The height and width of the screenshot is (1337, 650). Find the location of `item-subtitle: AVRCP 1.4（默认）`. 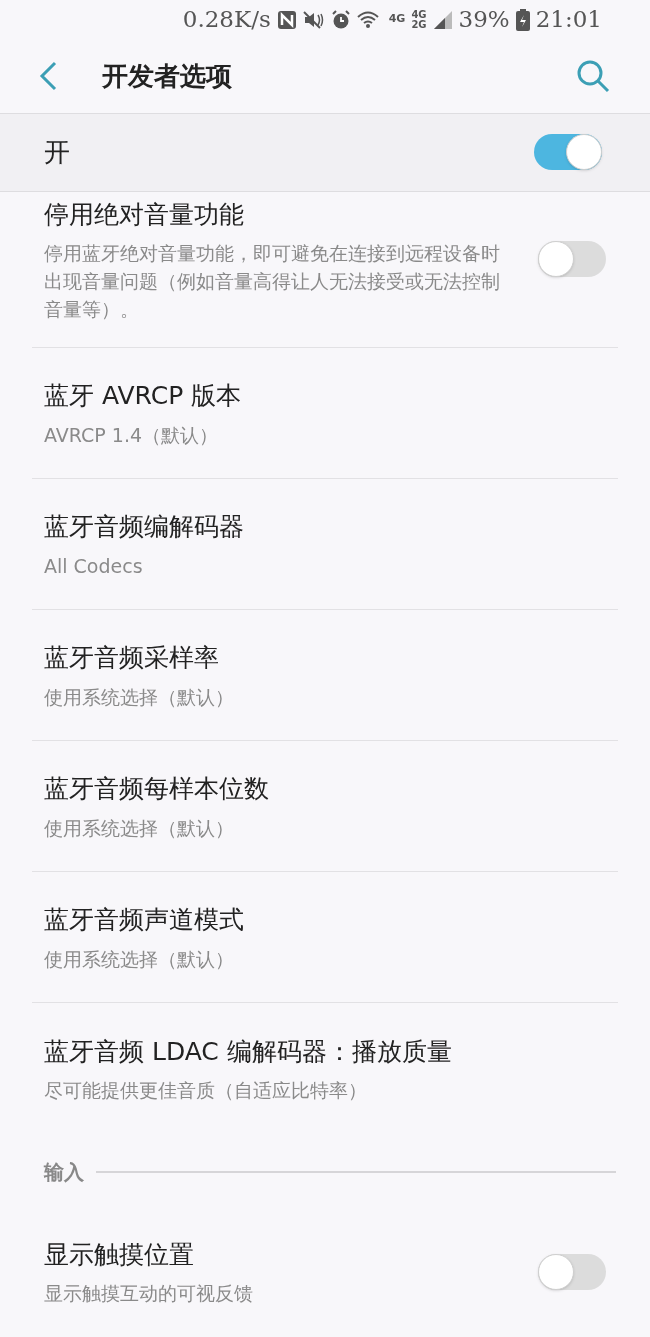

item-subtitle: AVRCP 1.4（默认） is located at coordinates (131, 435).